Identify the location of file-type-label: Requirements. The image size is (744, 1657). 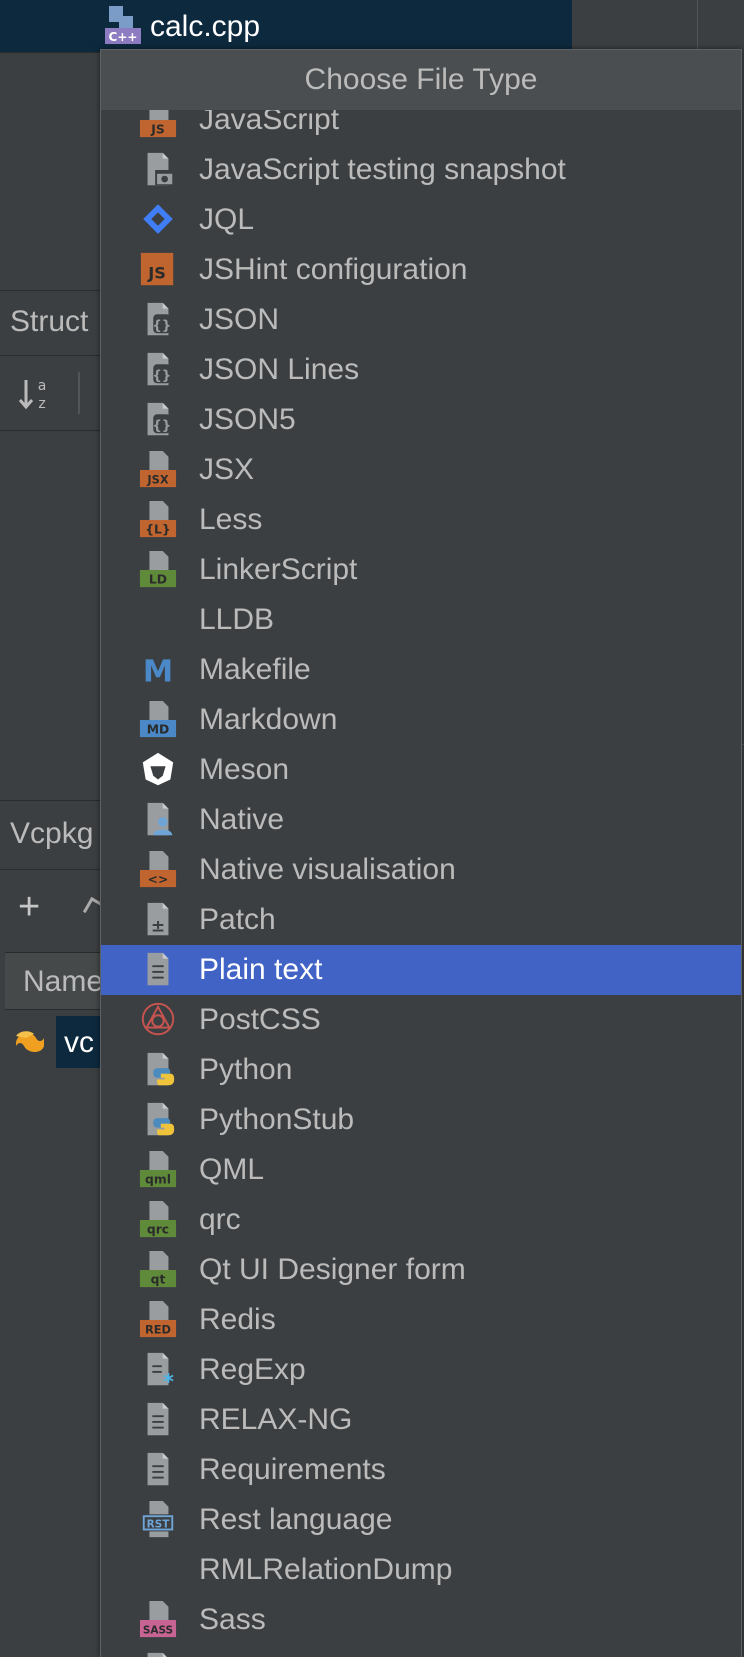
(292, 1469).